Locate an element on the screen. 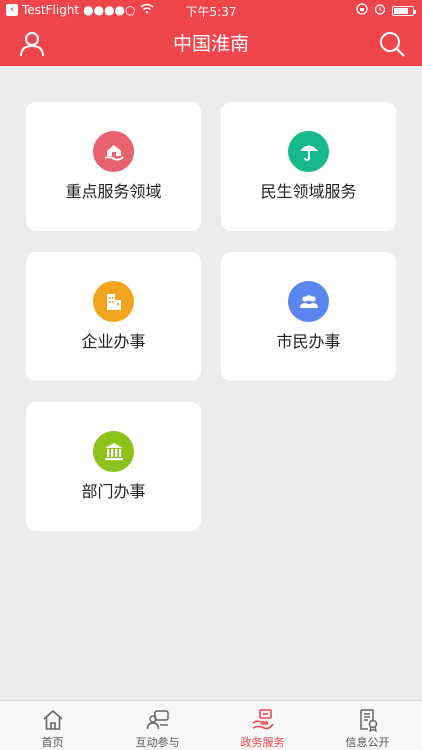 The image size is (422, 750). service-card-key-areas: 重点服务领域 is located at coordinates (113, 166).